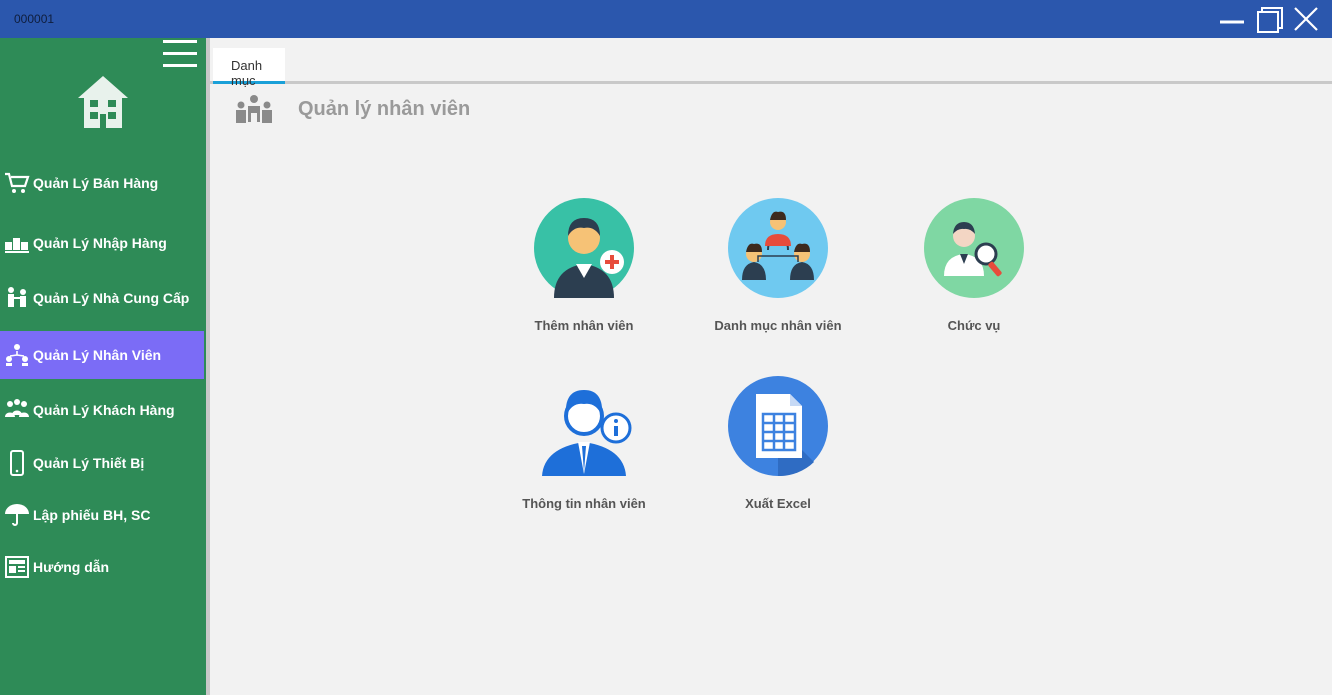 The width and height of the screenshot is (1332, 695). Describe the element at coordinates (102, 515) in the screenshot. I see `sidebar-item-lap-phieu: Lập phiếu BH, SC` at that location.